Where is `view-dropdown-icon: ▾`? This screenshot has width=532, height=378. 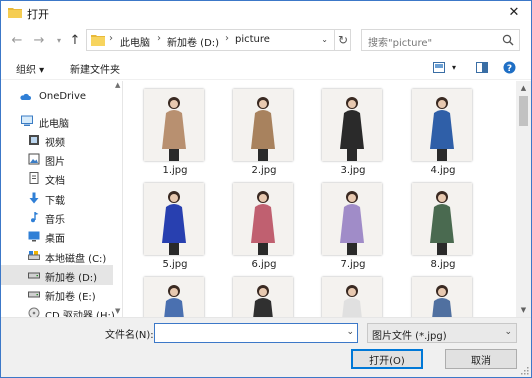
view-dropdown-icon: ▾ is located at coordinates (454, 67).